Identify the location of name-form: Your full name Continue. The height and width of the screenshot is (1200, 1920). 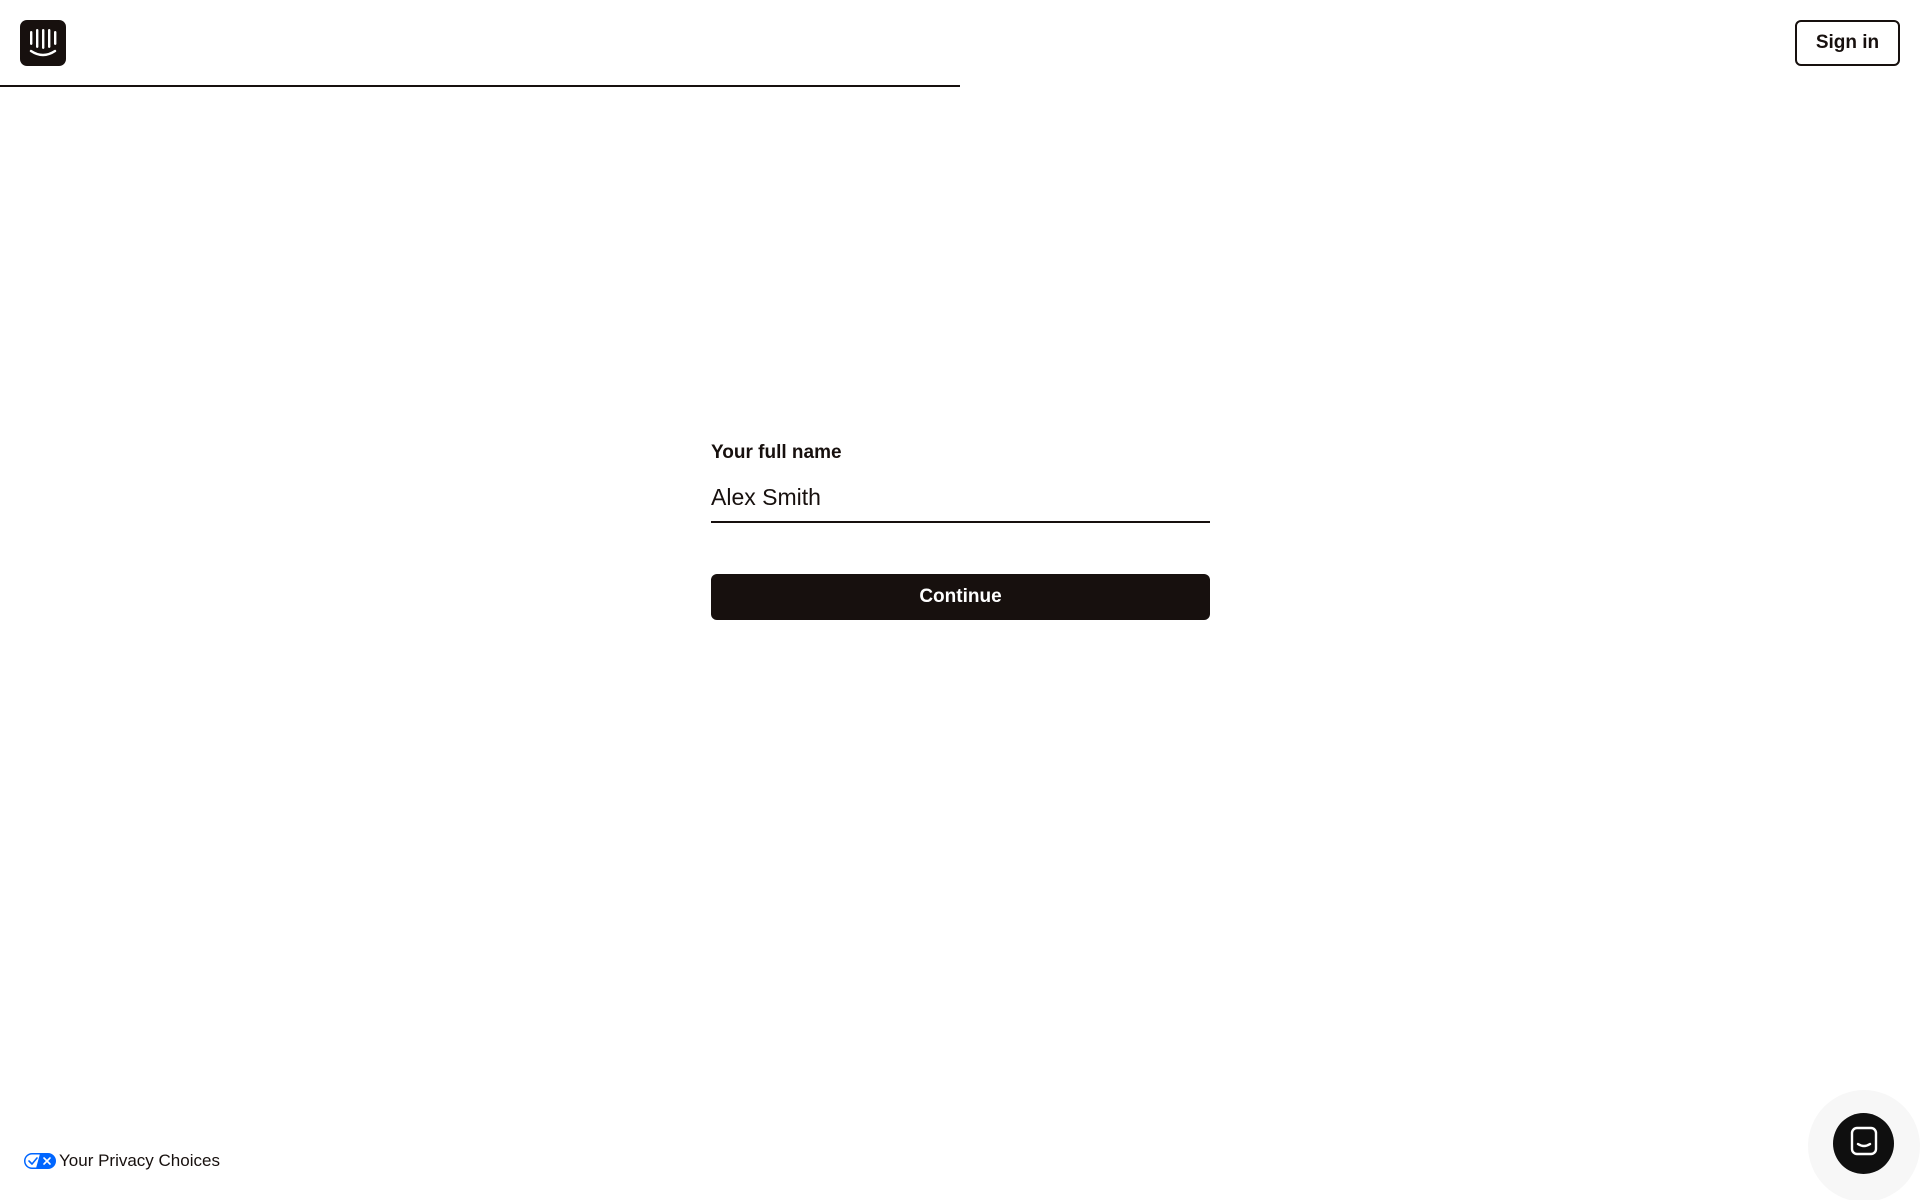
(960, 530).